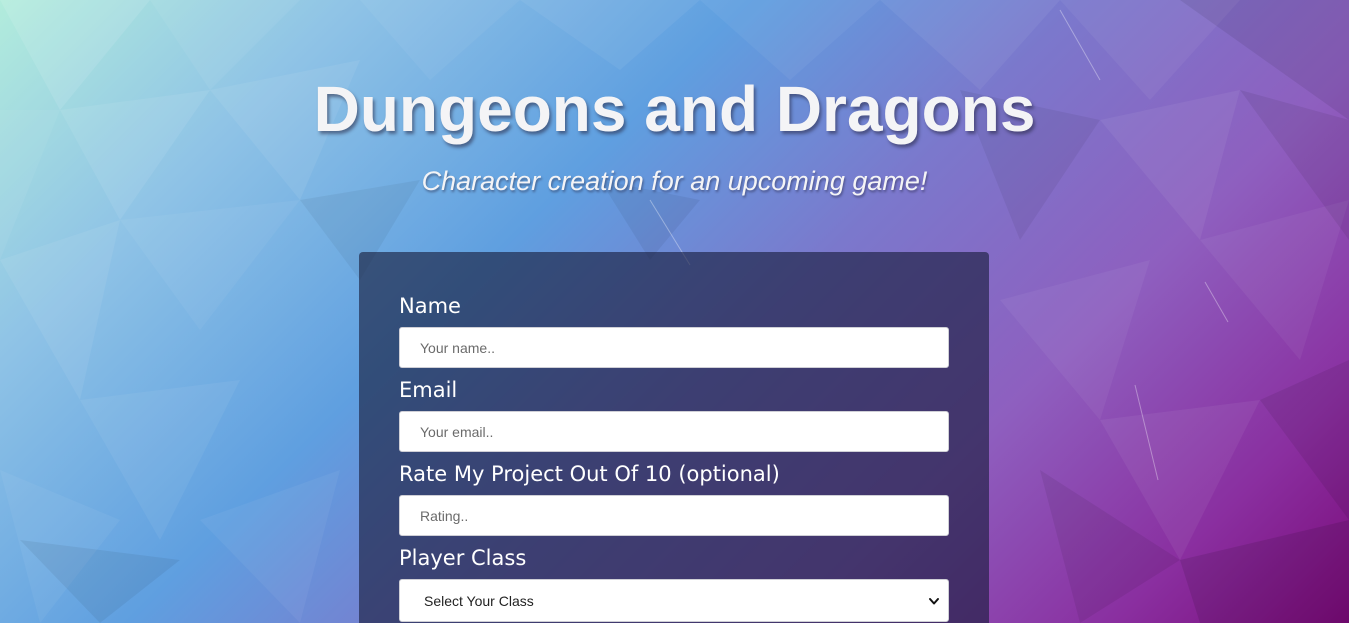 This screenshot has height=623, width=1349. I want to click on page-subtitle: Character creation for an upcoming game!, so click(674, 181).